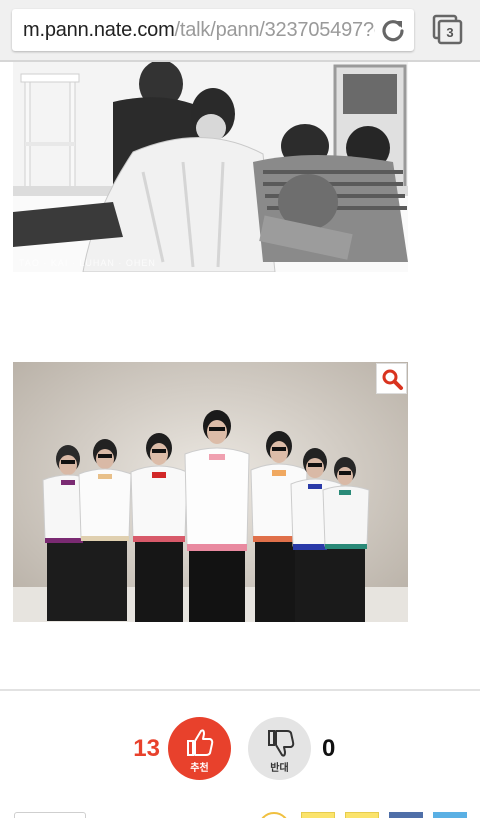  I want to click on share-kakaostory-icon, so click(318, 815).